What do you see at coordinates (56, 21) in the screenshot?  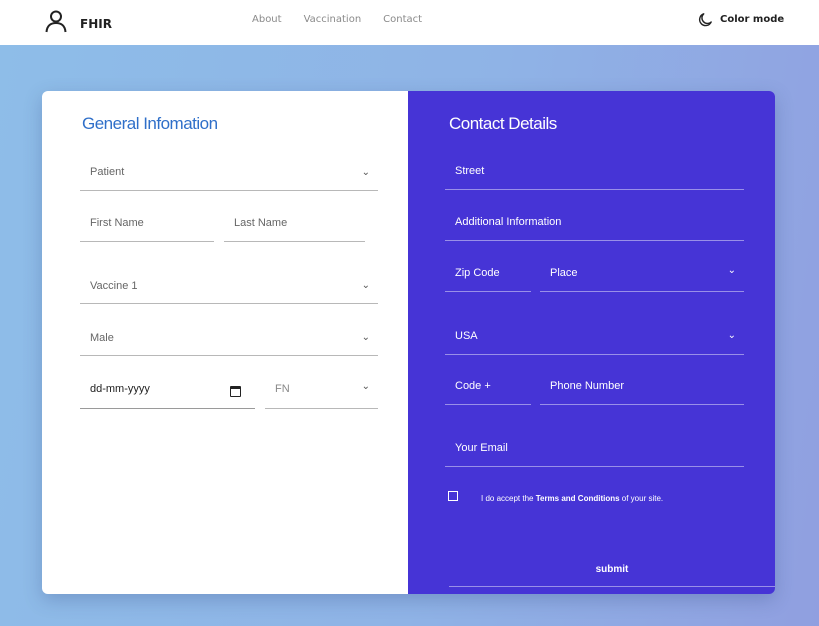 I see `user-icon` at bounding box center [56, 21].